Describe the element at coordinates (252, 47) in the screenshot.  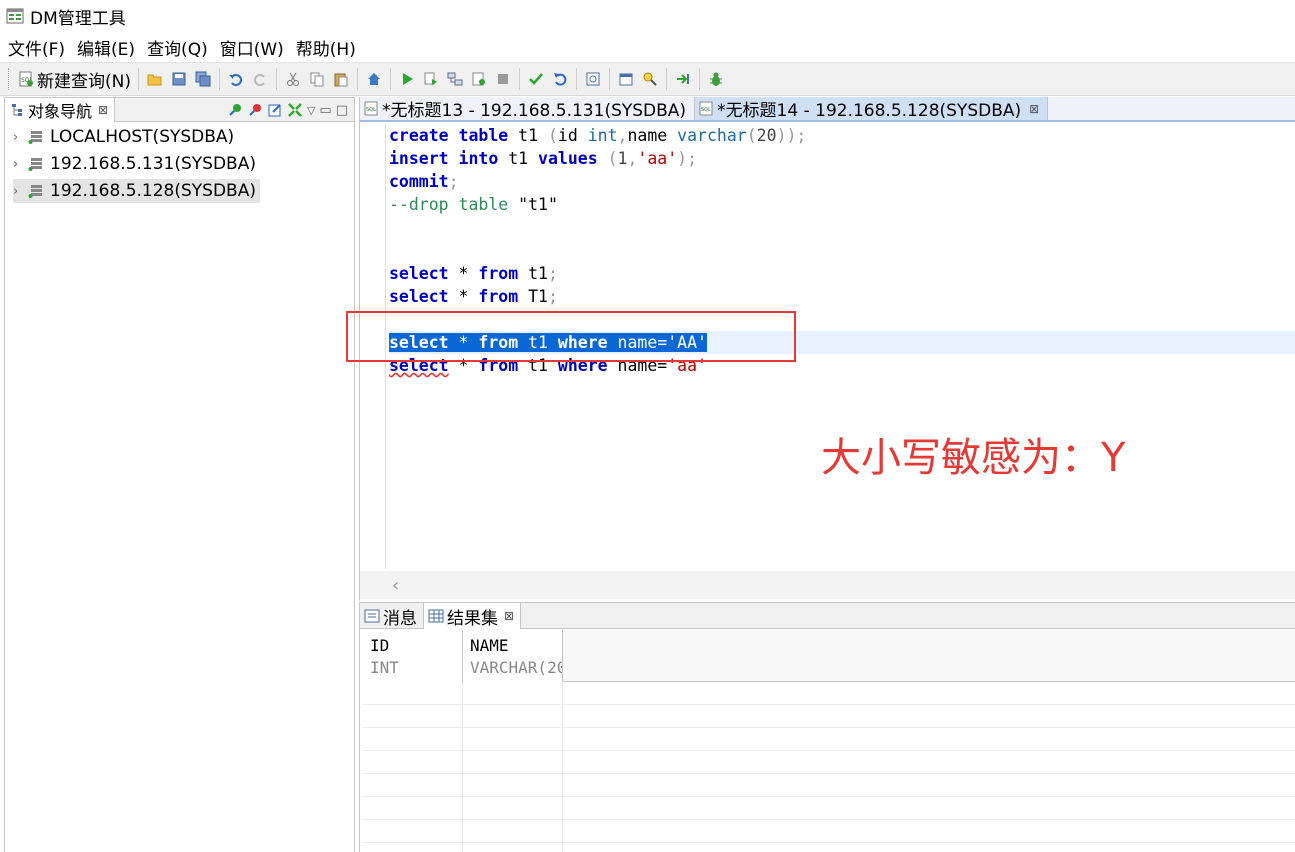
I see `menu-window: 窗口(W)` at that location.